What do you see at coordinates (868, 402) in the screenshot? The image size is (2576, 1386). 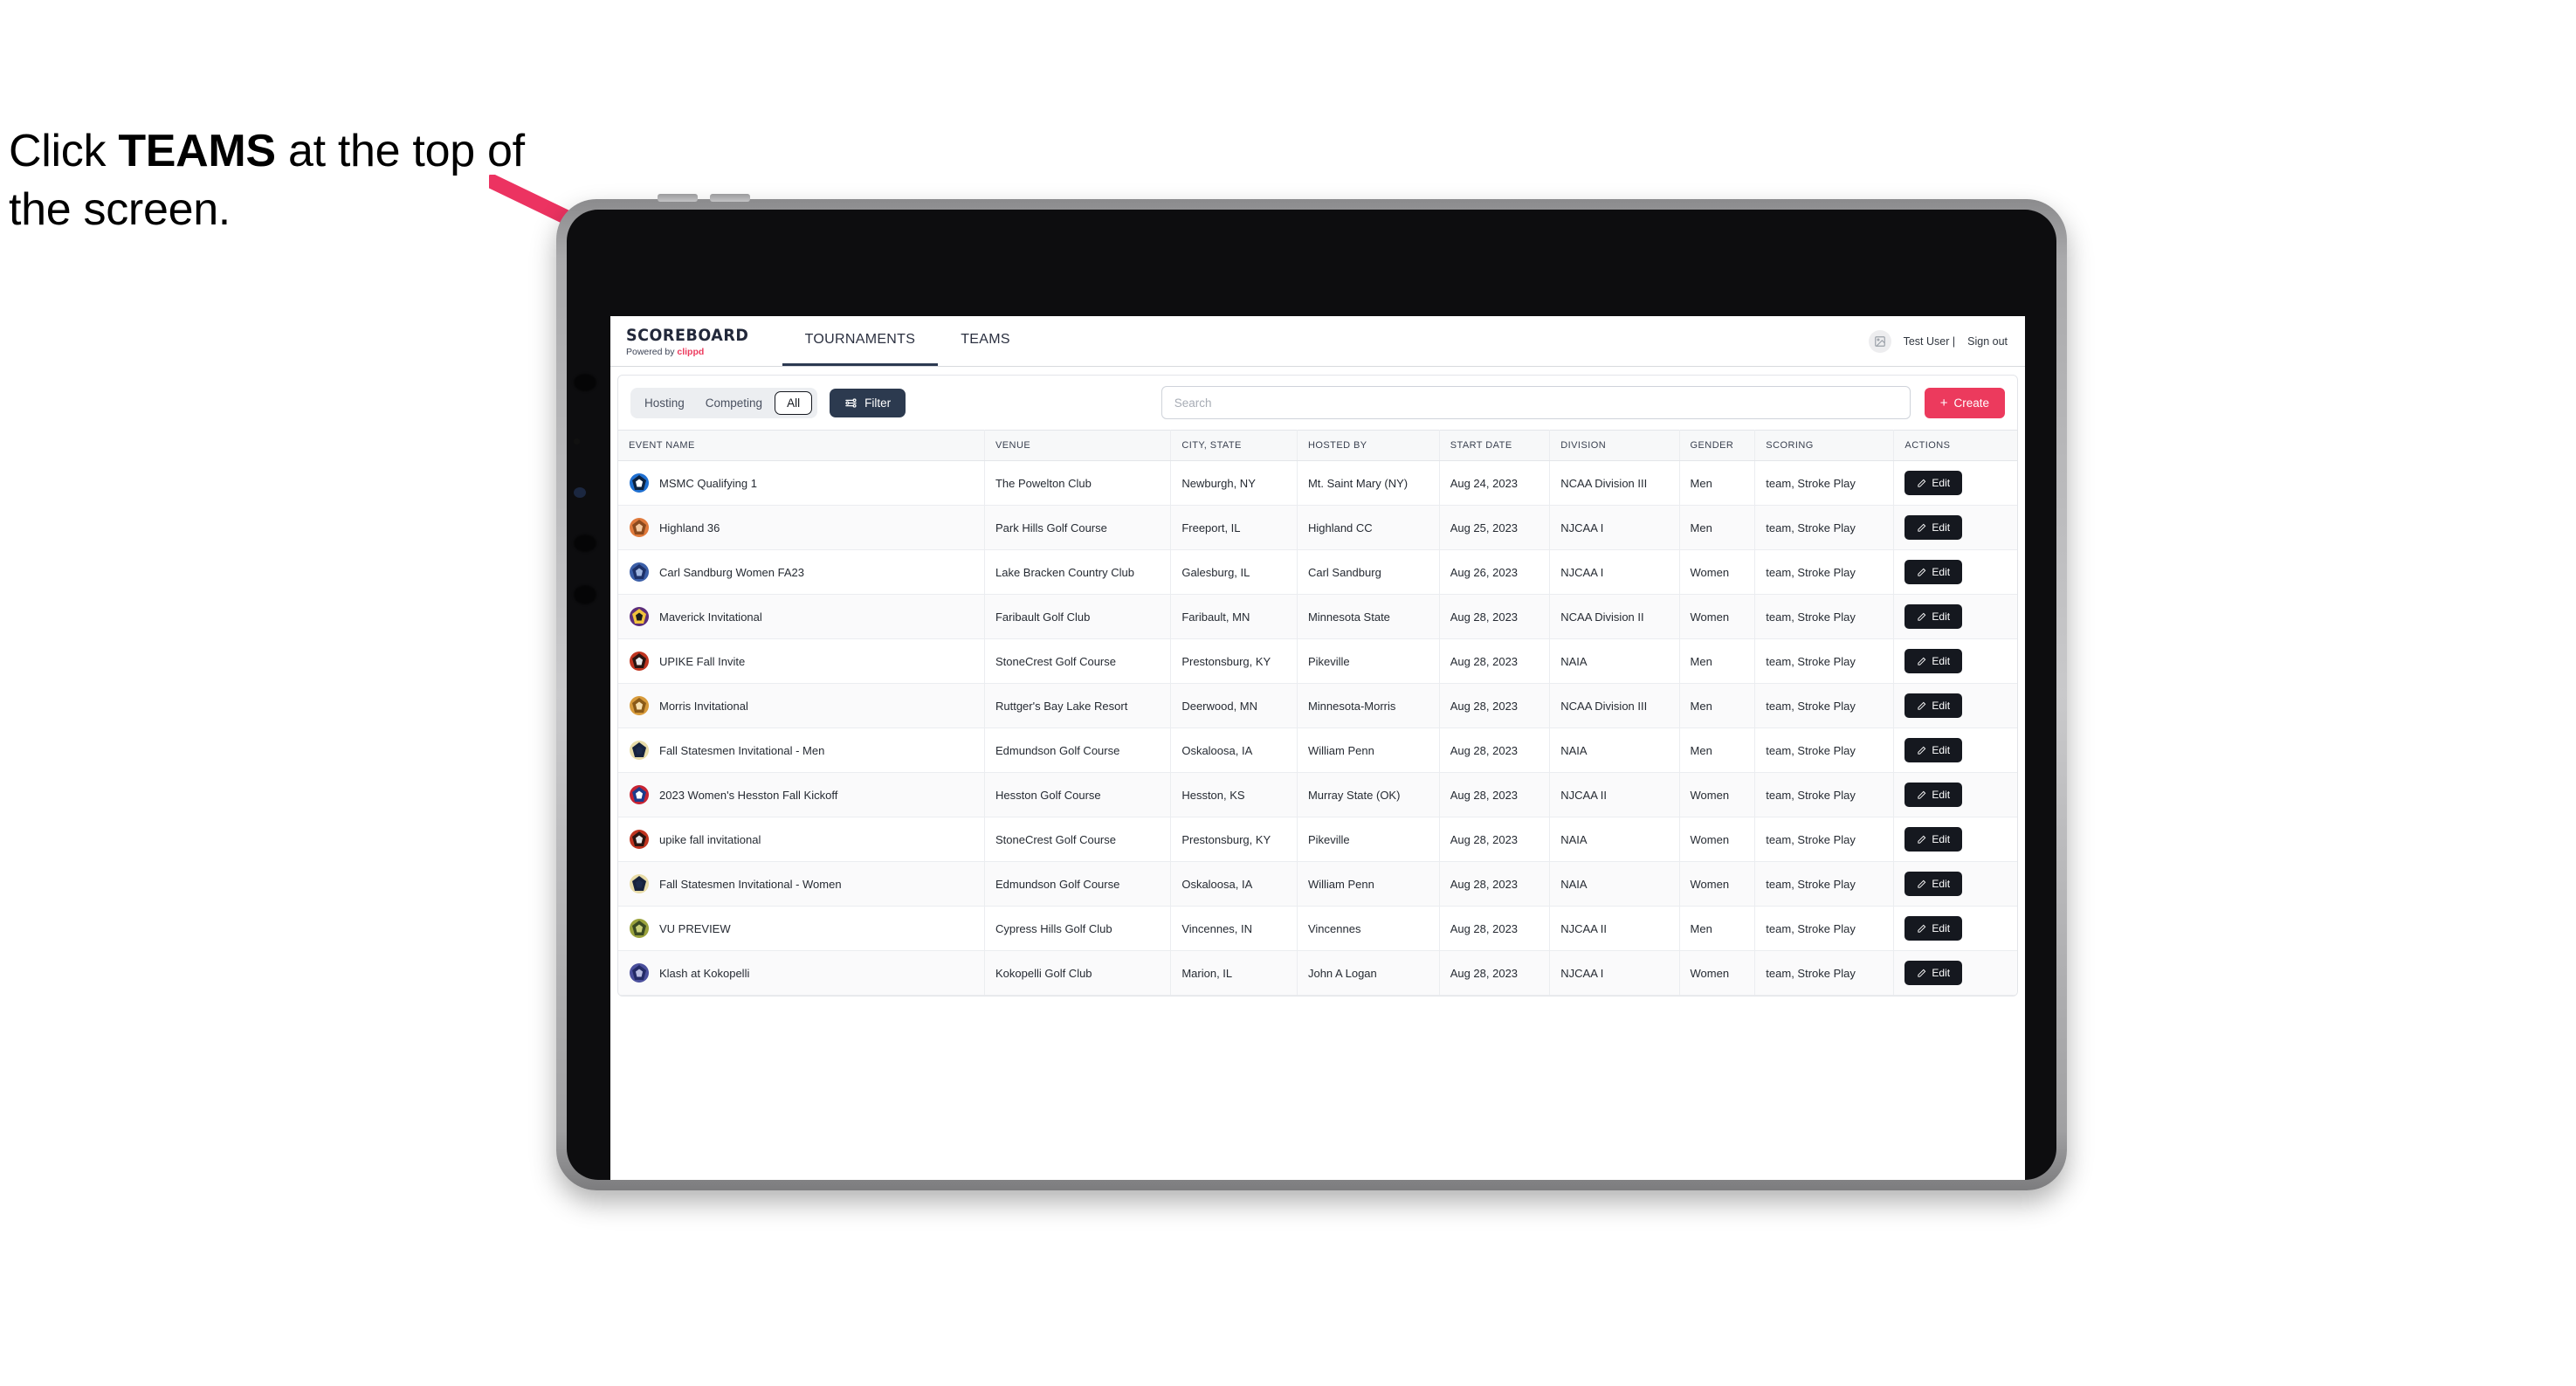 I see `filter-button: Filter` at bounding box center [868, 402].